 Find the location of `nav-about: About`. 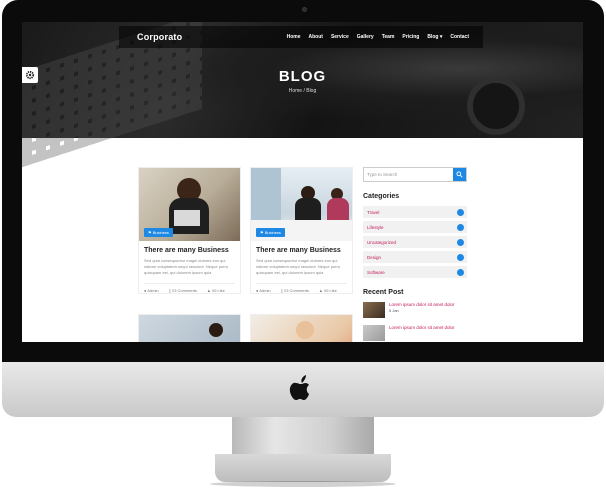

nav-about: About is located at coordinates (315, 37).